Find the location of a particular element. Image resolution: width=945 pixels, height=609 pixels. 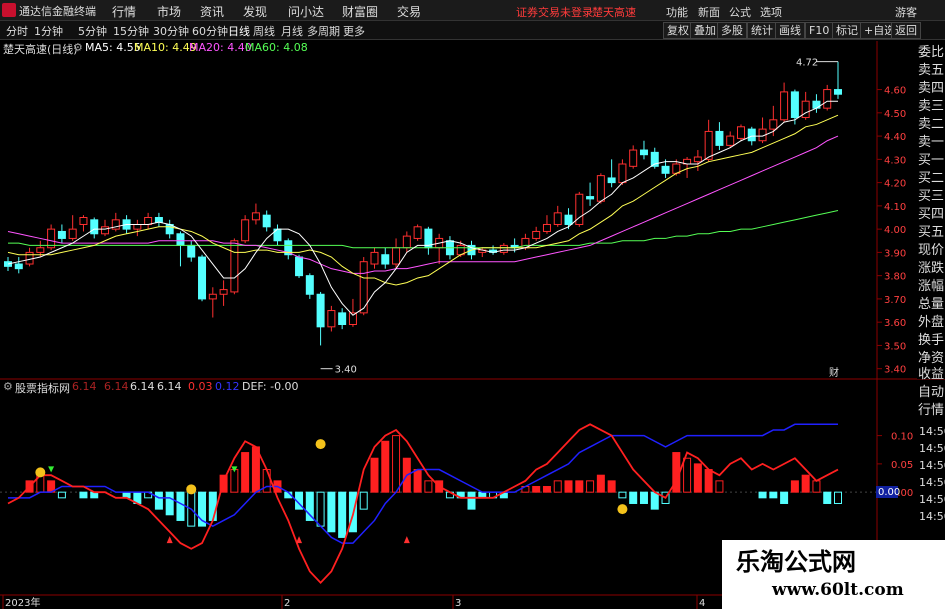

low-annotation: 3.40 is located at coordinates (346, 370).